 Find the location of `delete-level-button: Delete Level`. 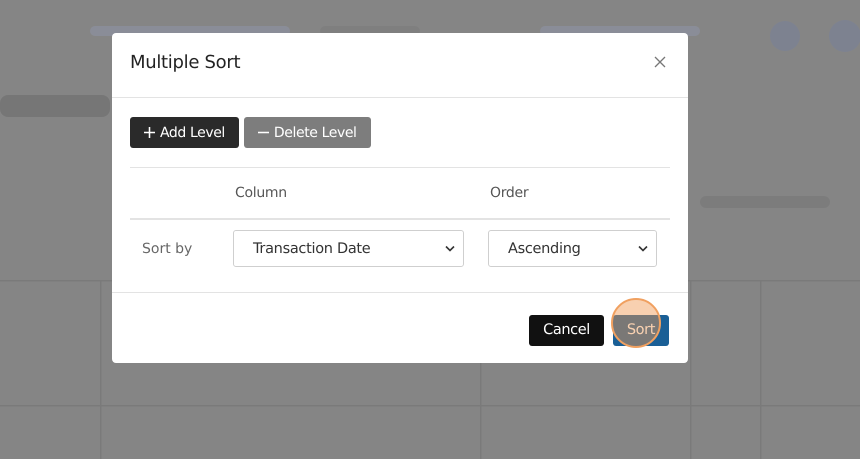

delete-level-button: Delete Level is located at coordinates (307, 132).